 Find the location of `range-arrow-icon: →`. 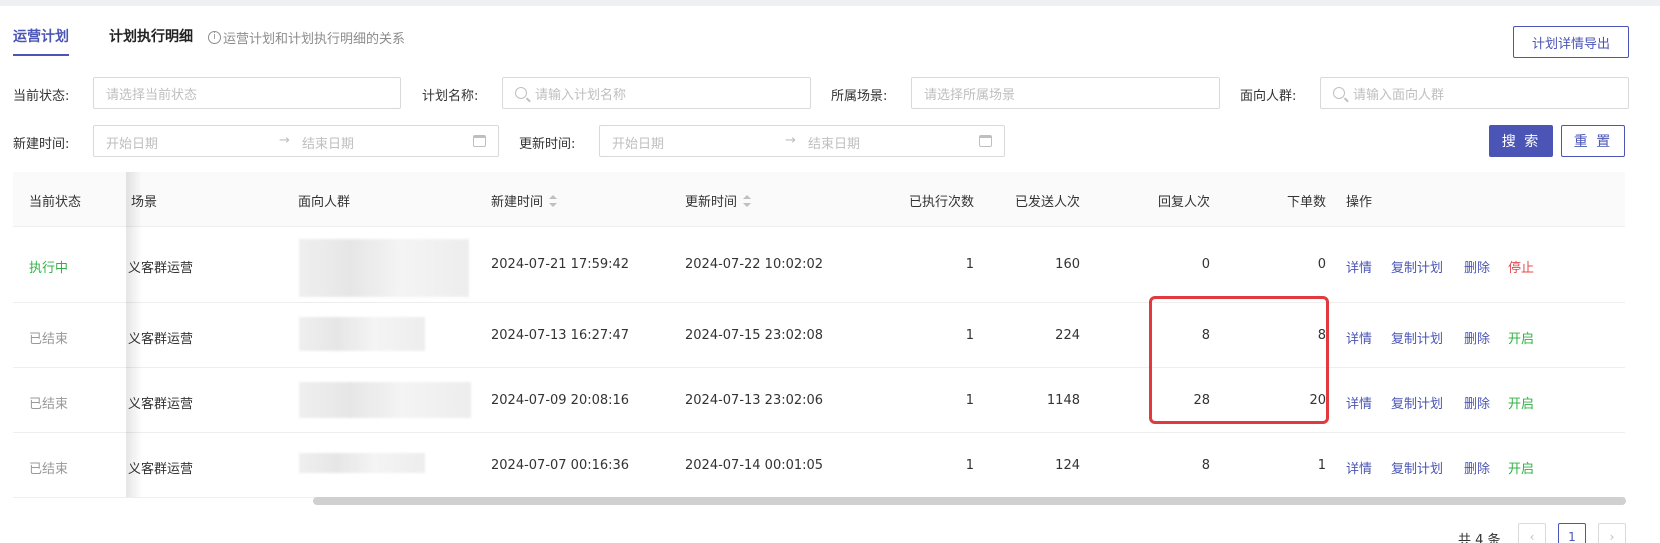

range-arrow-icon: → is located at coordinates (790, 140).